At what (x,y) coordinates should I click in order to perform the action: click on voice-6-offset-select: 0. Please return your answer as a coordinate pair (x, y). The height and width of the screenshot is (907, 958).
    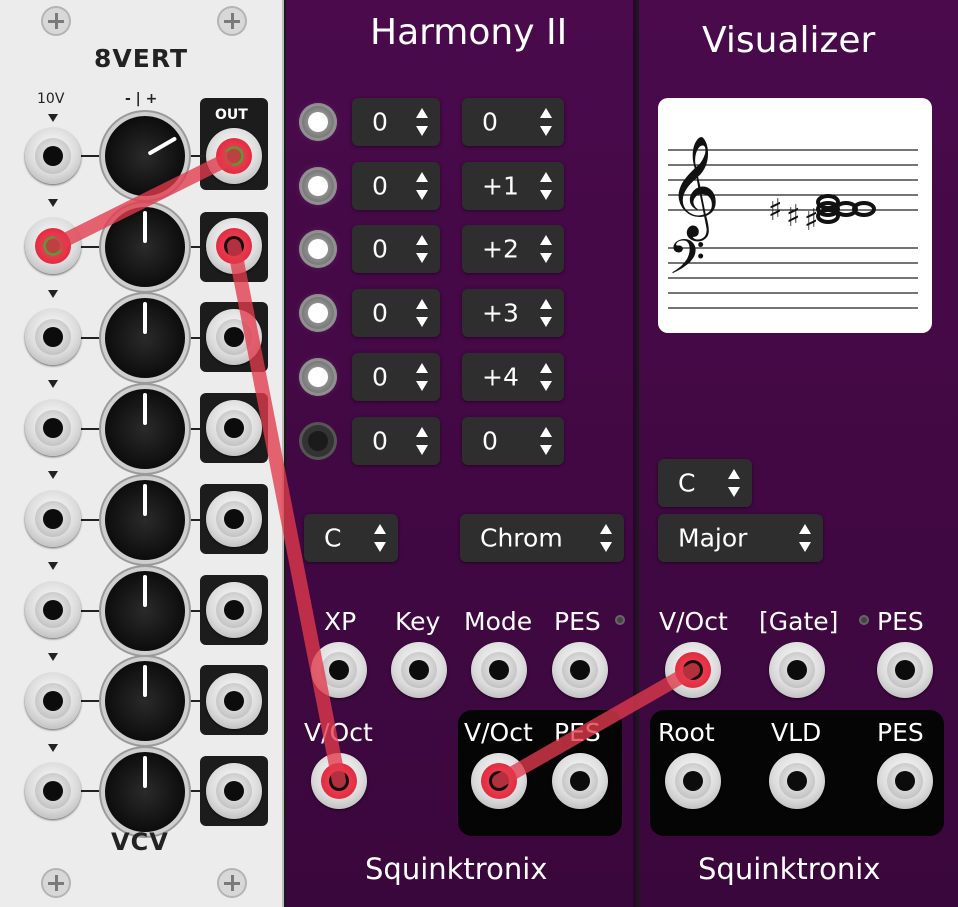
    Looking at the image, I should click on (396, 441).